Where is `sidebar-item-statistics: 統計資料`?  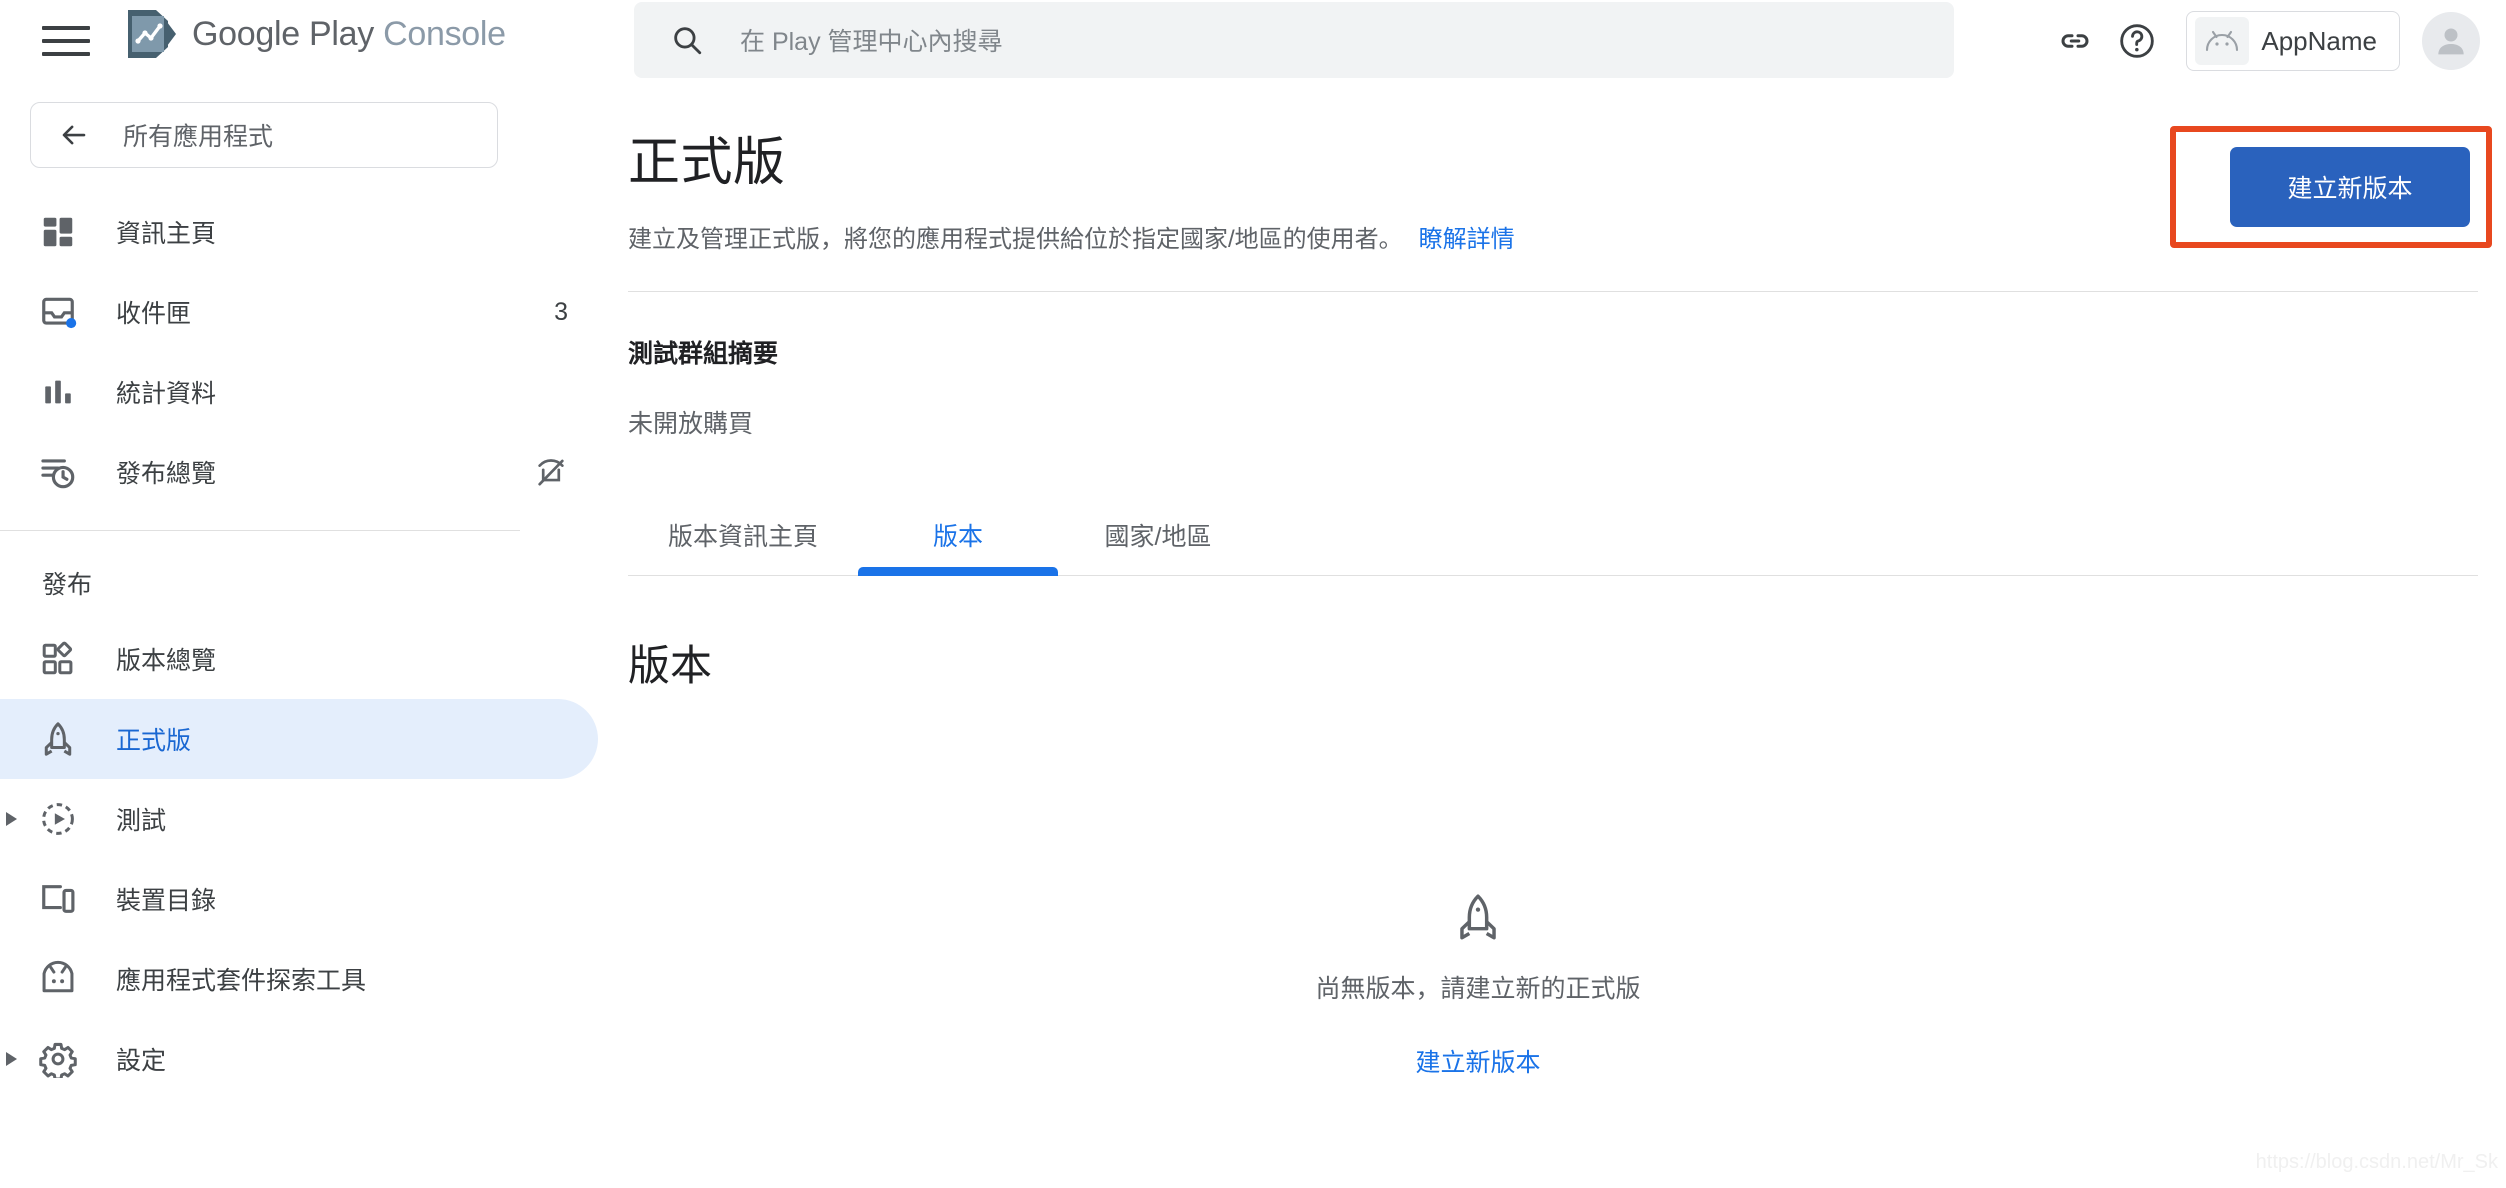 sidebar-item-statistics: 統計資料 is located at coordinates (299, 392).